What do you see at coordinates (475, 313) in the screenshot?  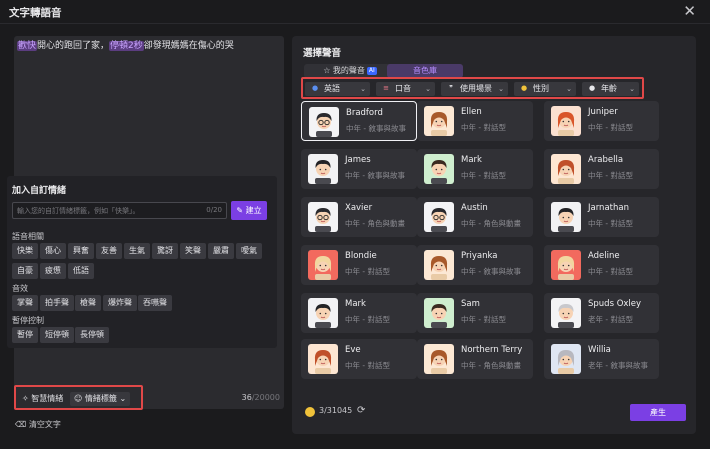 I see `voice-card: Sam 中年 - 對話型` at bounding box center [475, 313].